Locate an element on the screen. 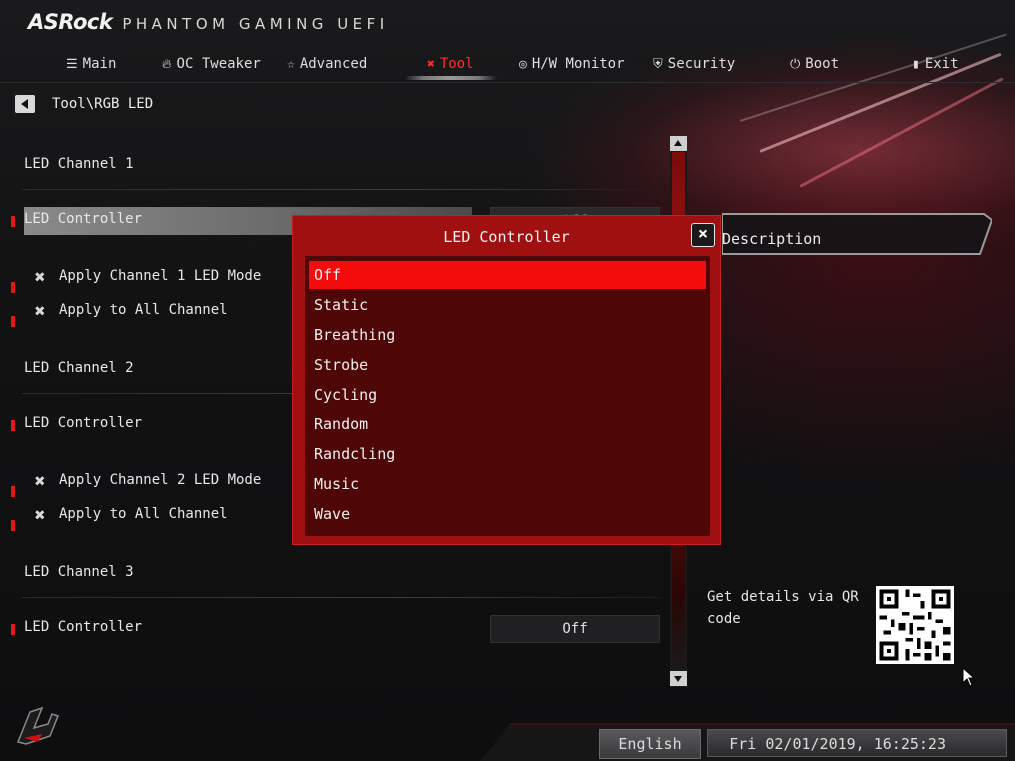  brand: ASRock PHANTOM GAMING UEFI is located at coordinates (208, 23).